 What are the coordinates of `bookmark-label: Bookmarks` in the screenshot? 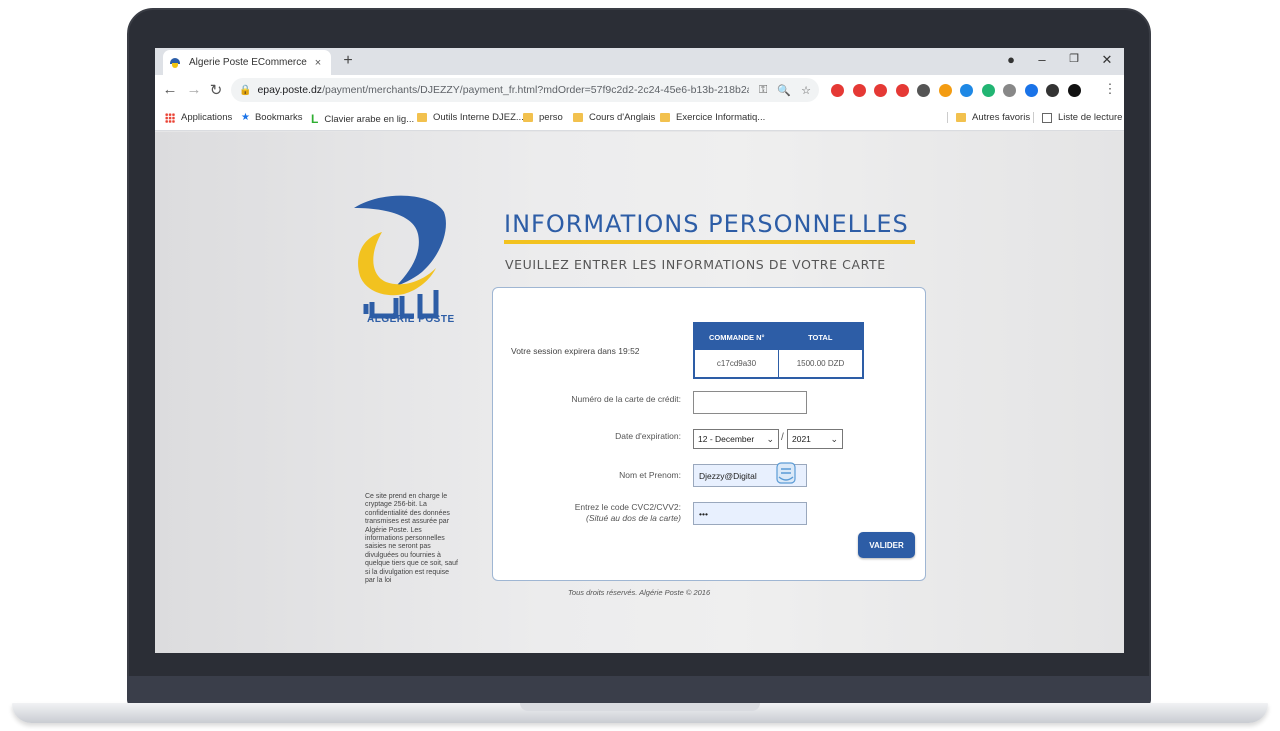 It's located at (278, 117).